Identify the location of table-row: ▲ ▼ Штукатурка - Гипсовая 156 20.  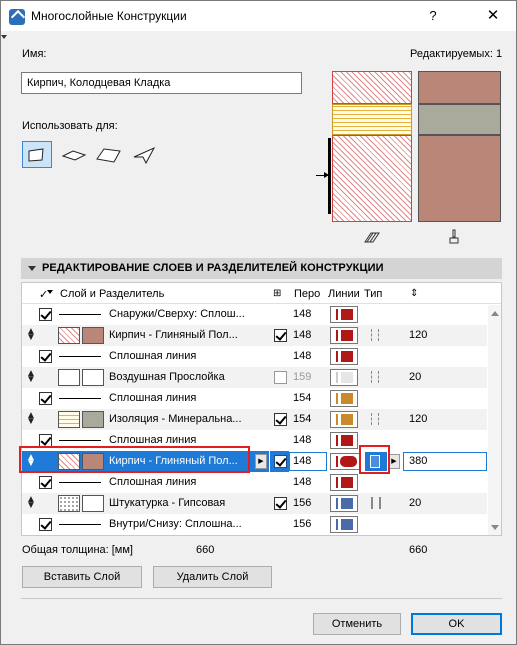
(254, 503).